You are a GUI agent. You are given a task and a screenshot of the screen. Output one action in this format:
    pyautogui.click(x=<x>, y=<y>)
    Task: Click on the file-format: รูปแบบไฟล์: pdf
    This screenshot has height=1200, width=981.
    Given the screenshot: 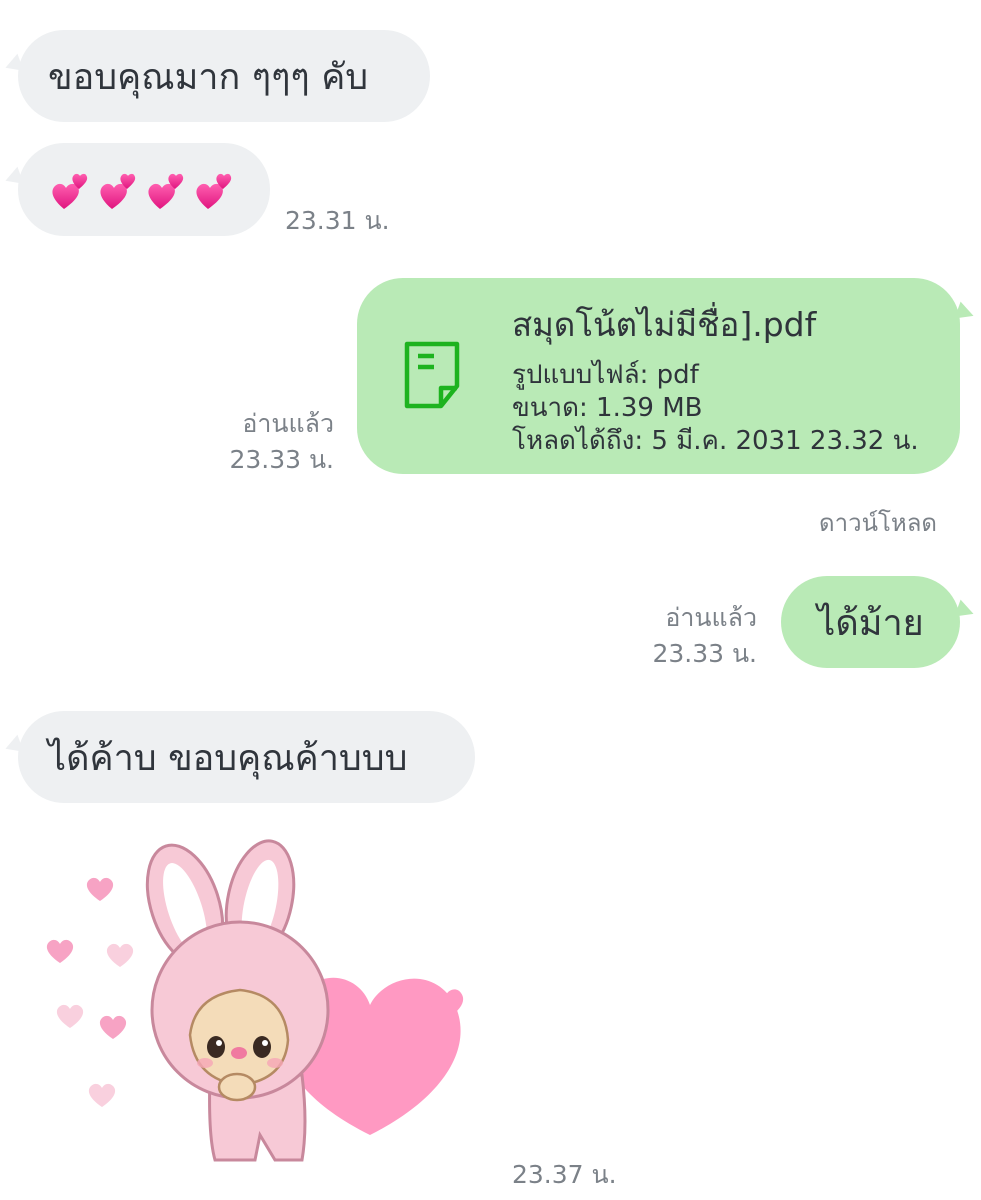 What is the action you would take?
    pyautogui.click(x=605, y=375)
    